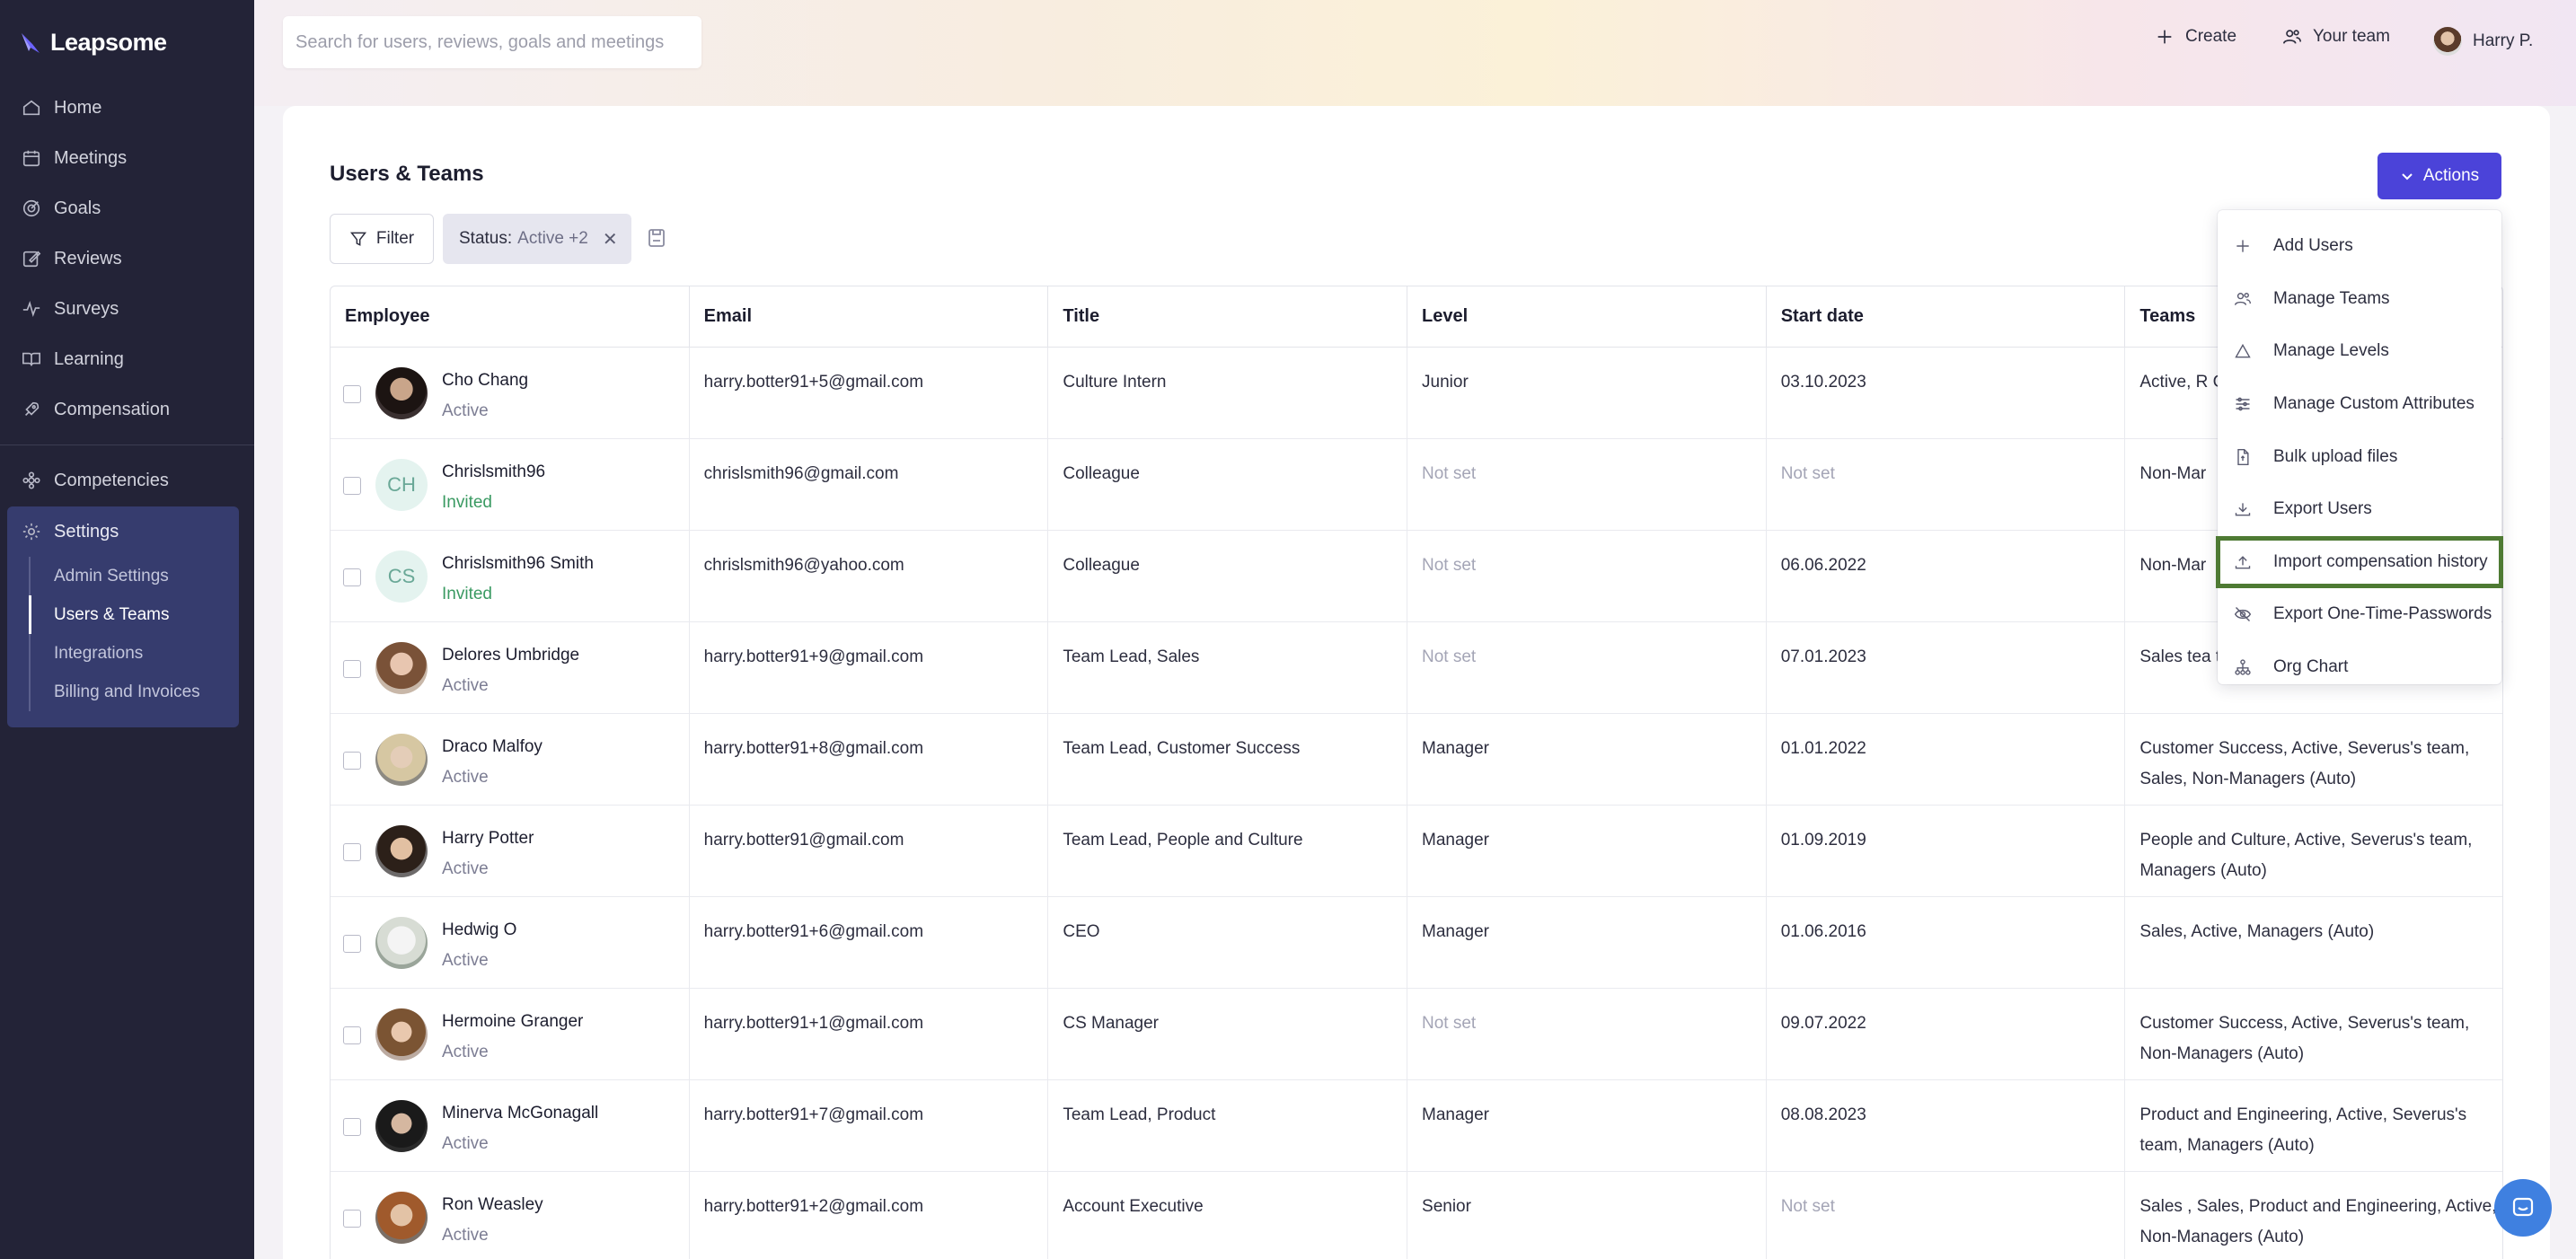 This screenshot has width=2576, height=1259. Describe the element at coordinates (2359, 246) in the screenshot. I see `menu-item-add-users: Add Users` at that location.